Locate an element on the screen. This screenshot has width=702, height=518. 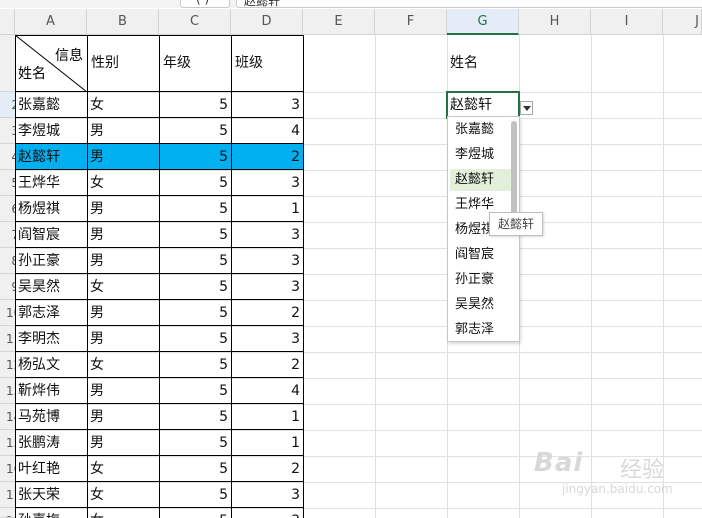
row-header: 7 is located at coordinates (7, 235).